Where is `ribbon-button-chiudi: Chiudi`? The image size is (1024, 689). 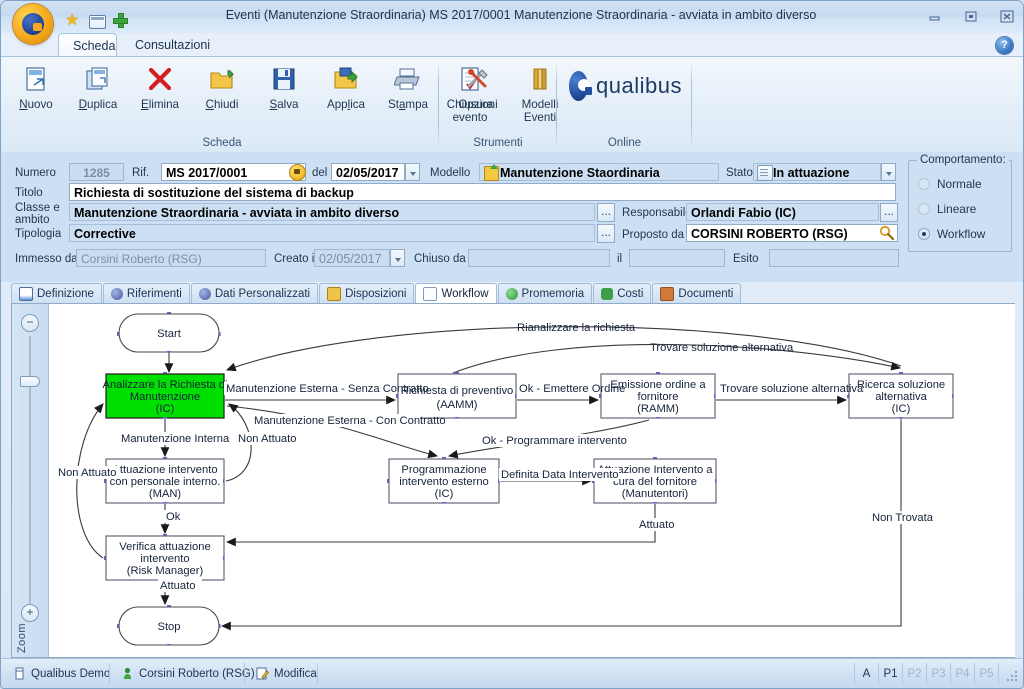 ribbon-button-chiudi: Chiudi is located at coordinates (222, 87).